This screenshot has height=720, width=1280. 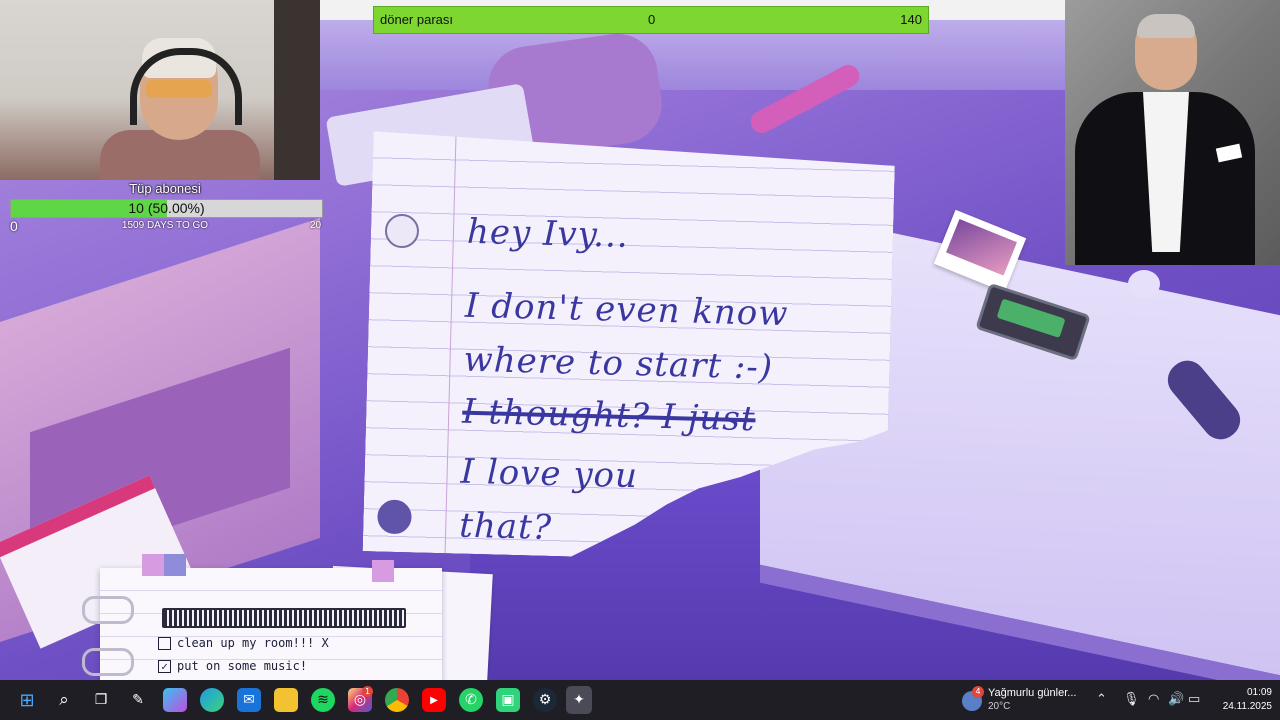 I want to click on battery-icon: ▭, so click(x=1194, y=699).